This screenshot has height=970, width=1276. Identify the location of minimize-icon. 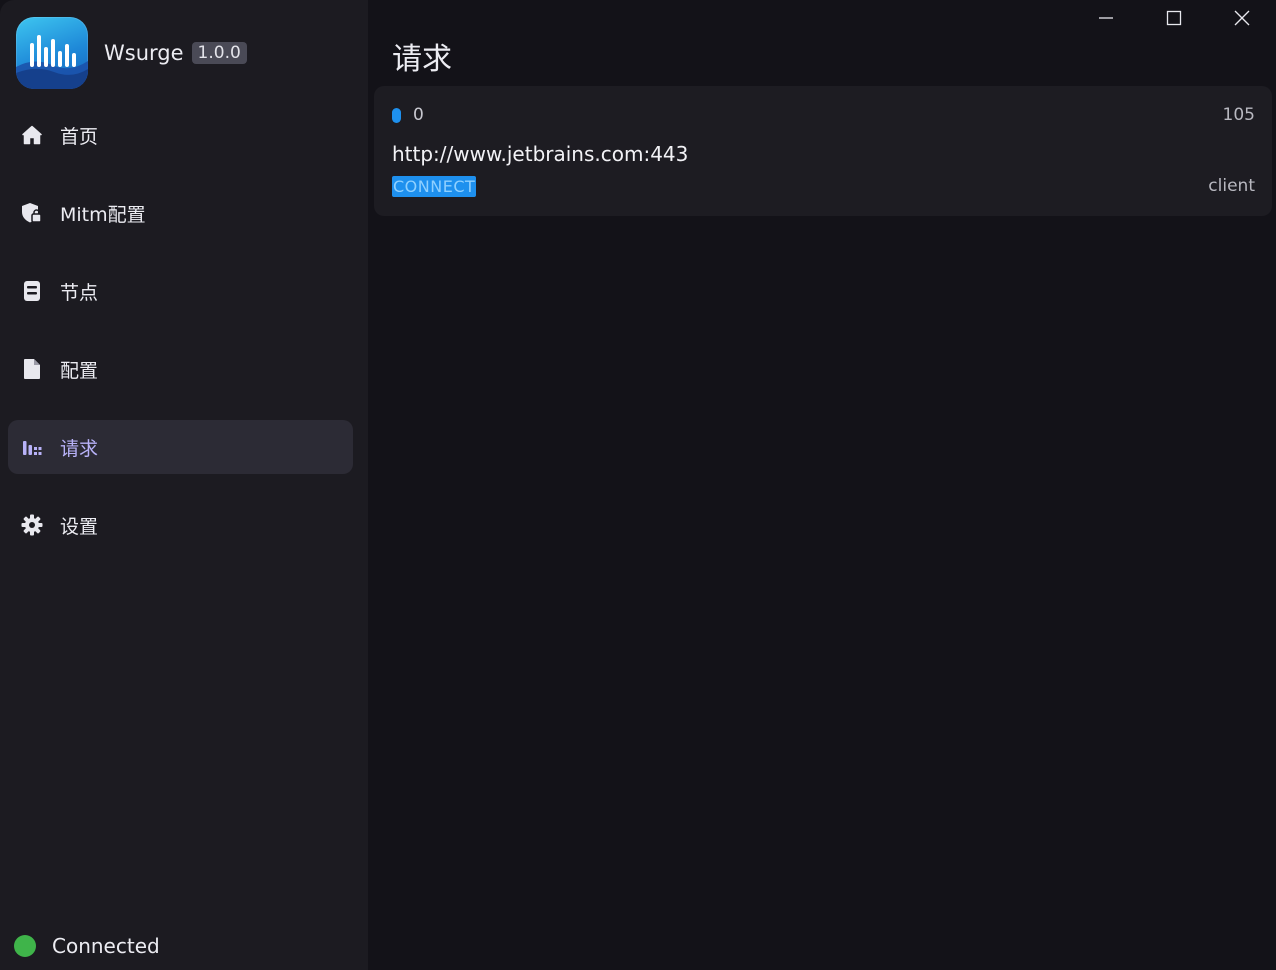
(1106, 18).